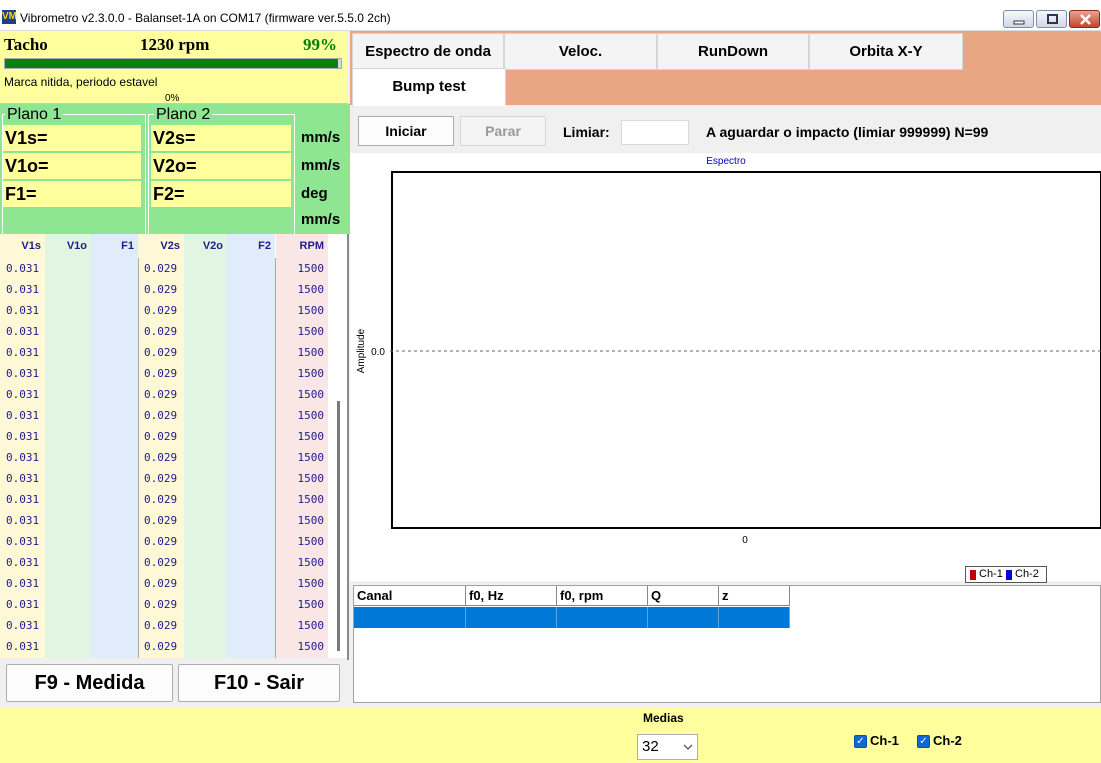 This screenshot has height=763, width=1101. What do you see at coordinates (973, 575) in the screenshot?
I see `ch1-legend-swatch` at bounding box center [973, 575].